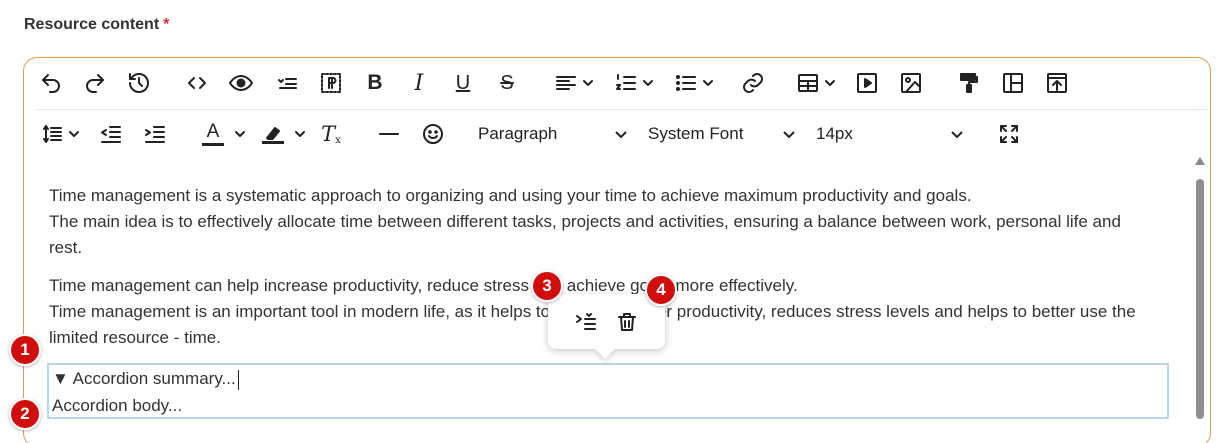  I want to click on outdent-icon, so click(111, 134).